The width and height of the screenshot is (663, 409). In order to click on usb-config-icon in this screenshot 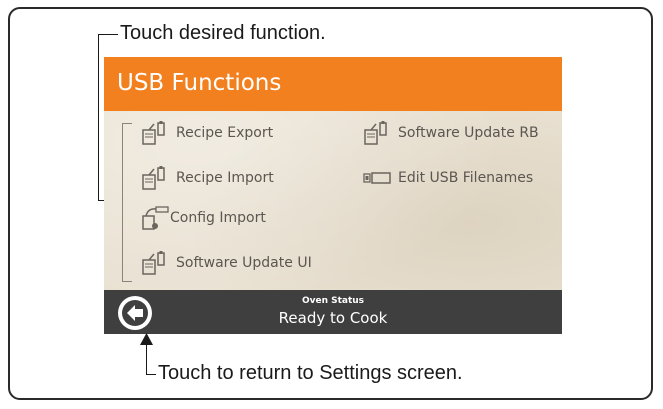, I will do `click(155, 218)`.